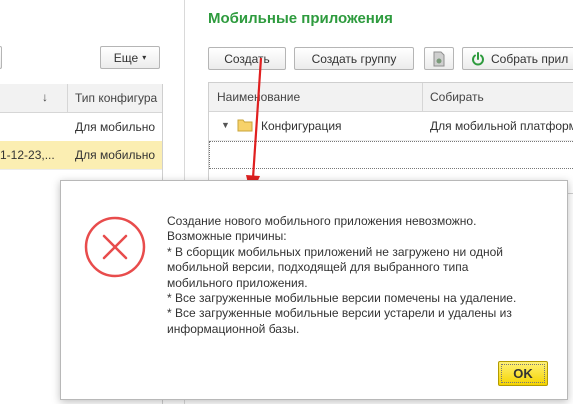 This screenshot has width=573, height=404. What do you see at coordinates (391, 155) in the screenshot?
I see `table-row-focused` at bounding box center [391, 155].